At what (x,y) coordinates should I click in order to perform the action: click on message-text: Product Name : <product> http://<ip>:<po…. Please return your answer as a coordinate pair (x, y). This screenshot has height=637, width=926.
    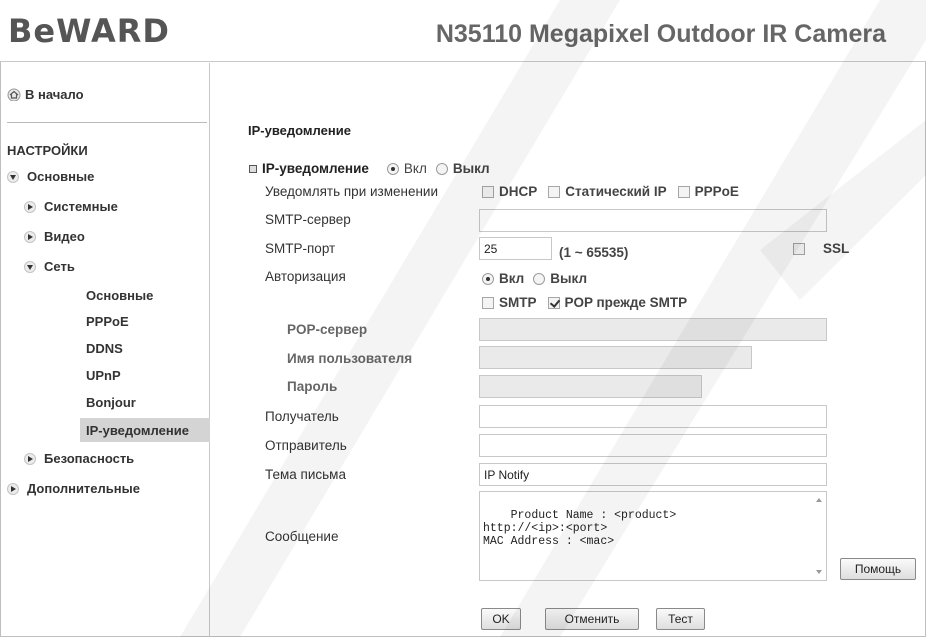
    Looking at the image, I should click on (580, 528).